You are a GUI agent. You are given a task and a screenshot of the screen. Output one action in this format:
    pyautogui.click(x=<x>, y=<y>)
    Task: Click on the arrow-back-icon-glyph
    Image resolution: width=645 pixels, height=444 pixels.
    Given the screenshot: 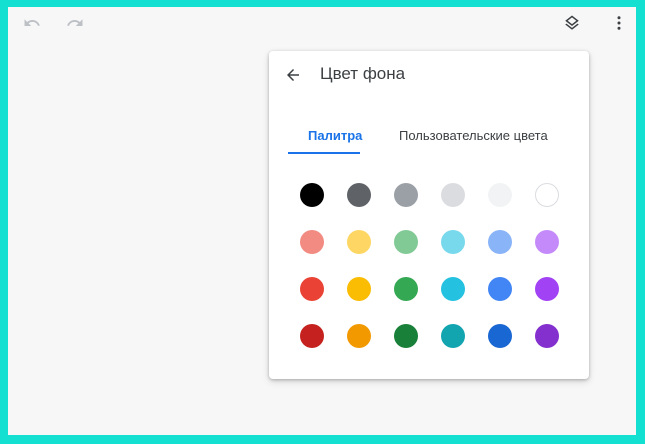 What is the action you would take?
    pyautogui.click(x=293, y=75)
    